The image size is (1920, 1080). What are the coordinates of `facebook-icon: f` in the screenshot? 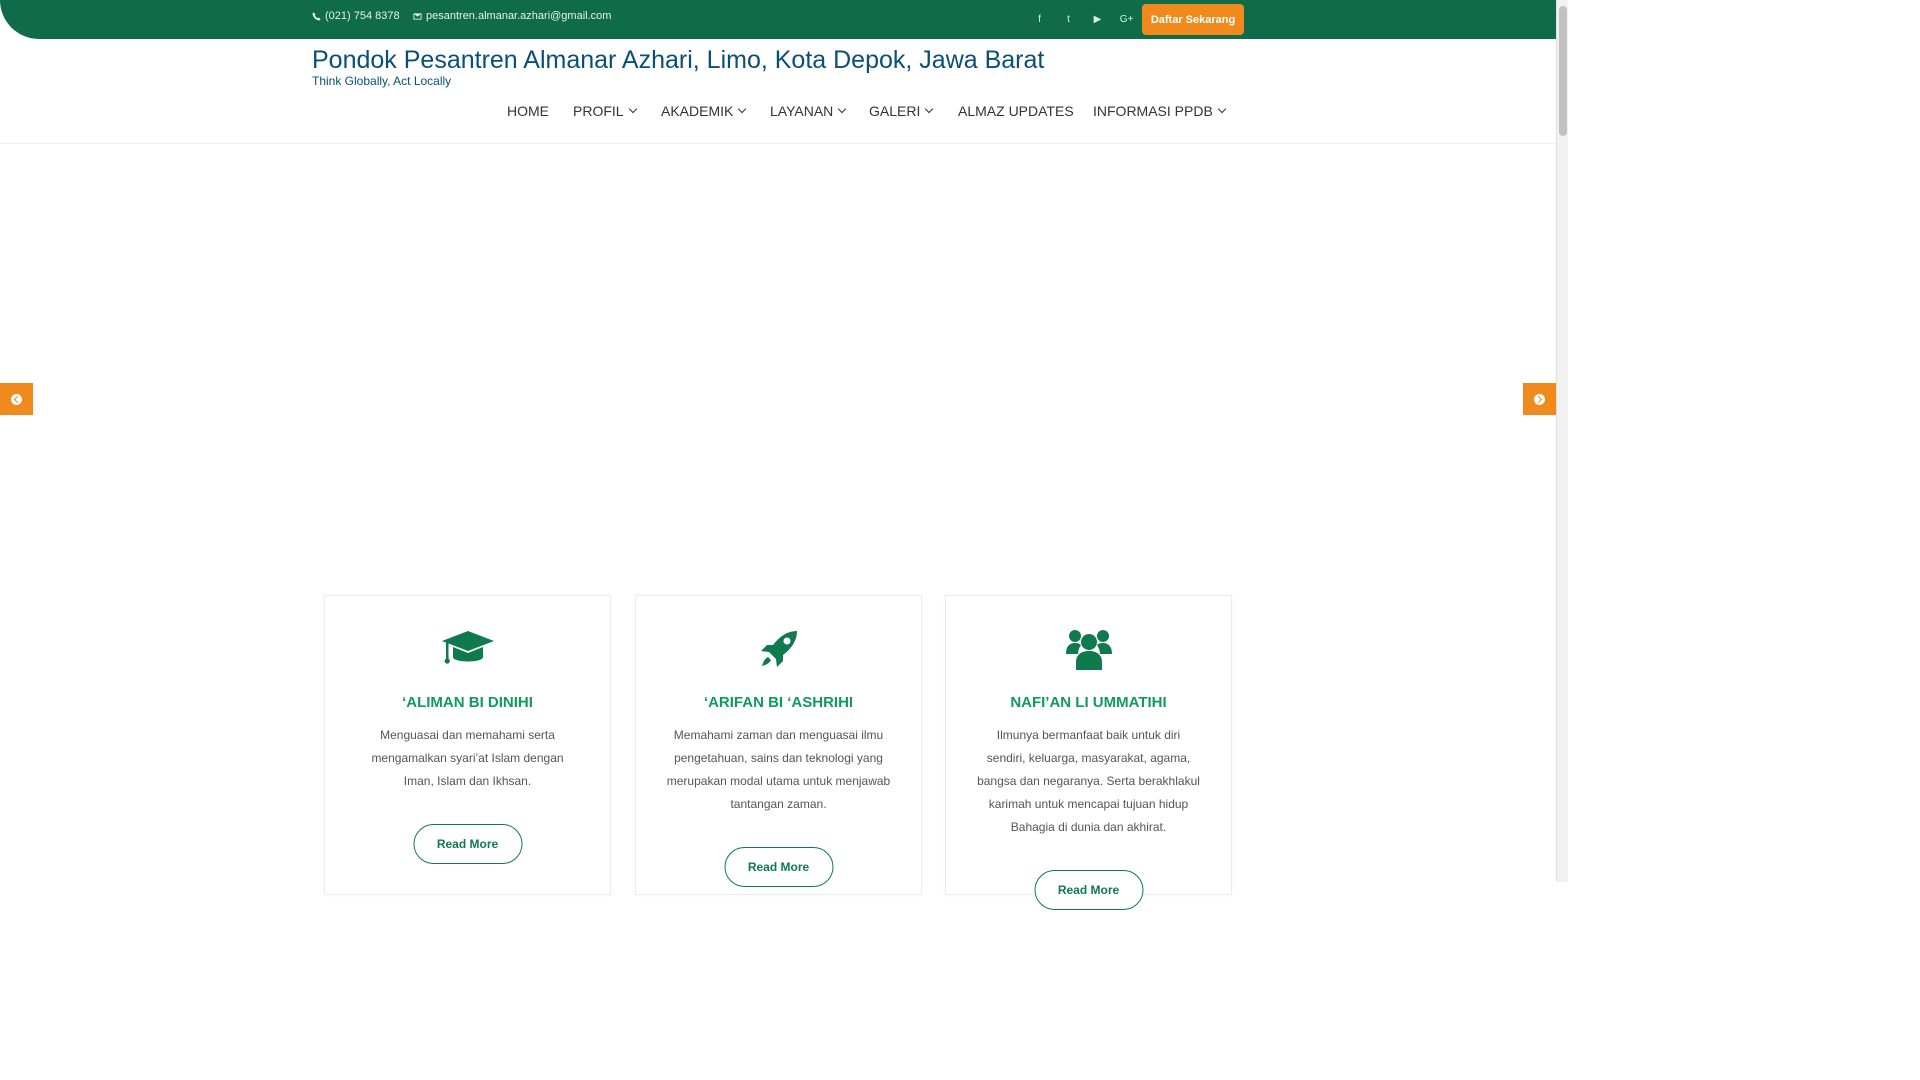 It's located at (1039, 19).